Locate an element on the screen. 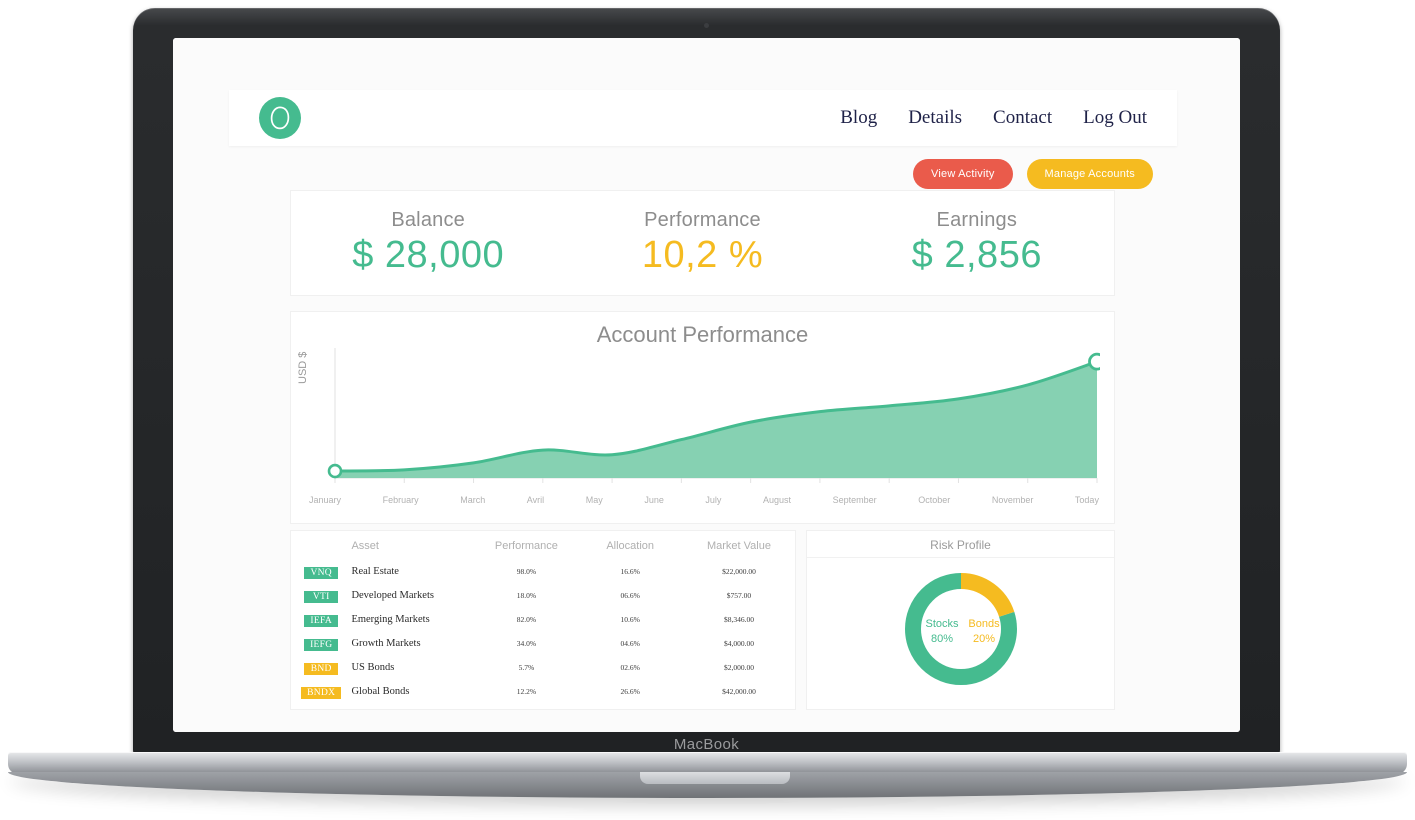 This screenshot has width=1415, height=820. allocation-cell: 02.6% is located at coordinates (630, 667).